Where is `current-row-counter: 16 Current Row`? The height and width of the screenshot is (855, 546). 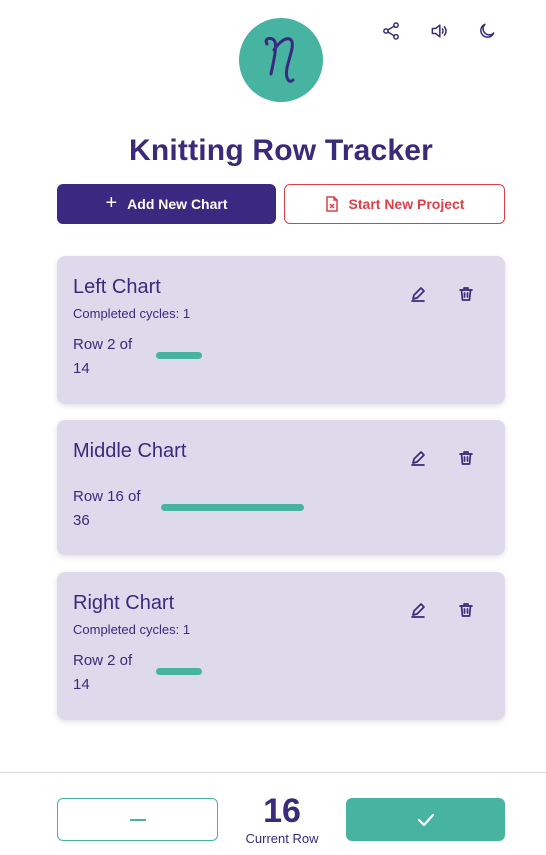 current-row-counter: 16 Current Row is located at coordinates (282, 818).